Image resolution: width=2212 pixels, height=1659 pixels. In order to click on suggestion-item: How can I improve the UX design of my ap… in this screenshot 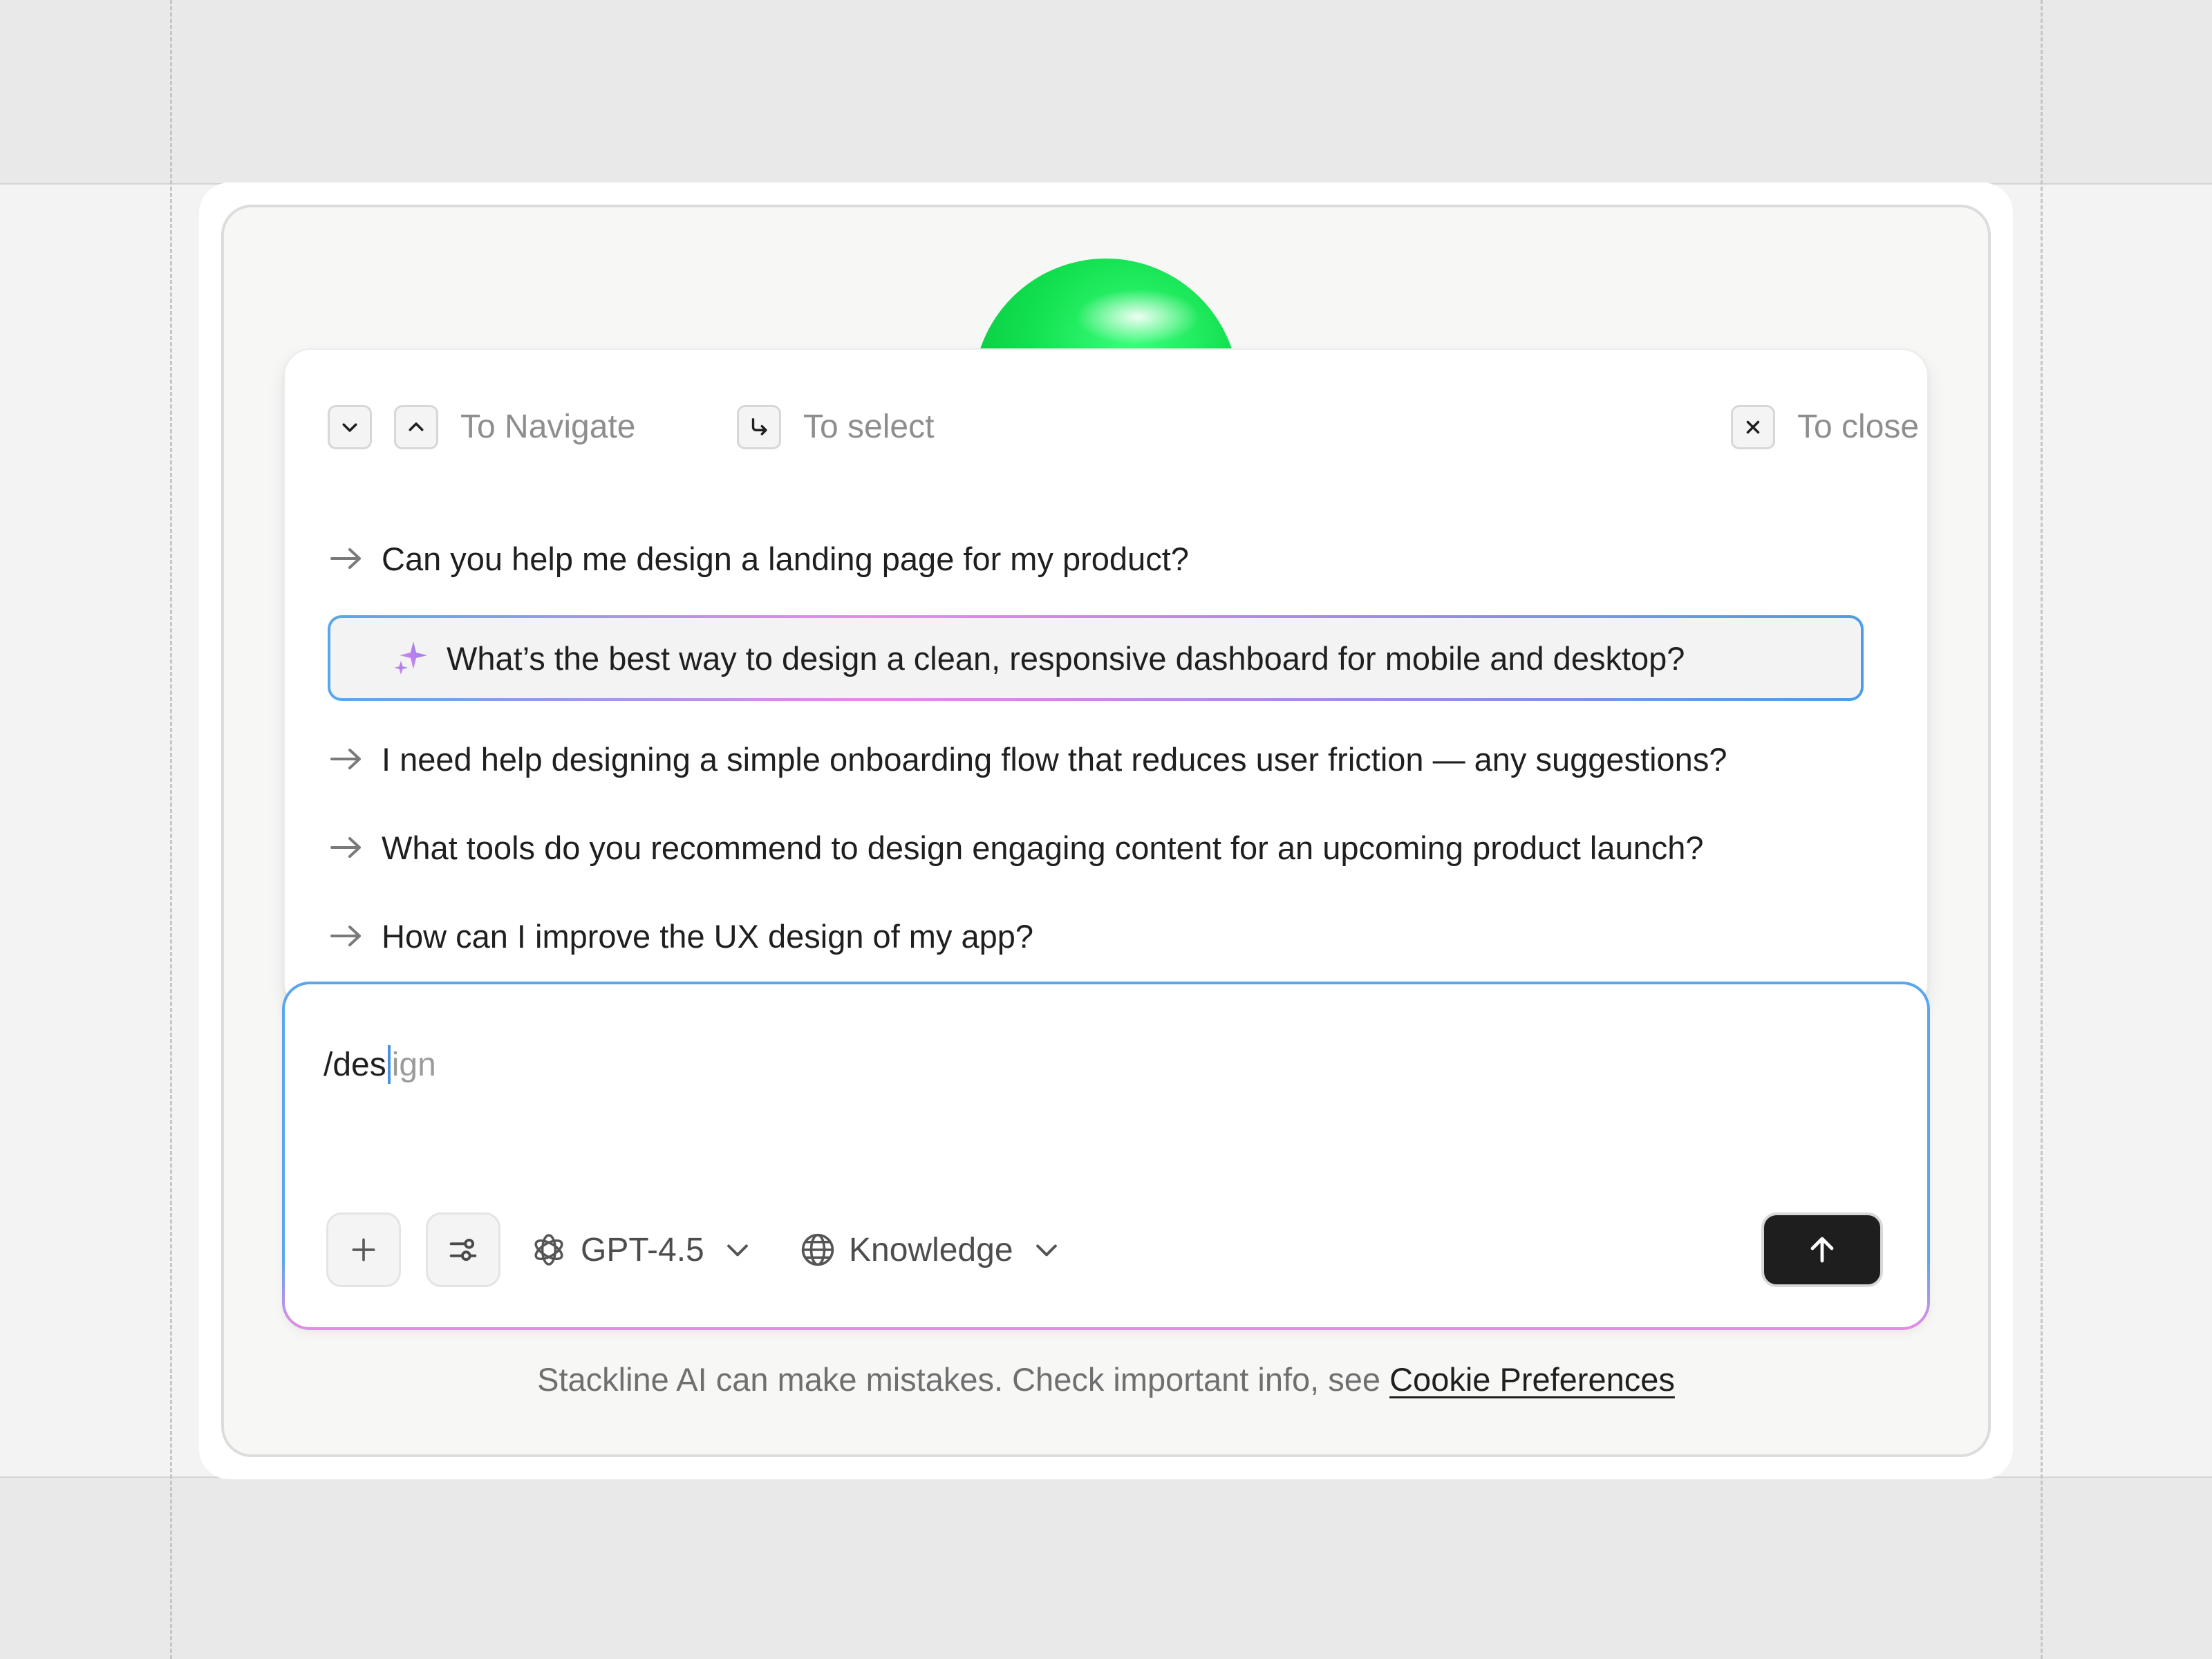, I will do `click(680, 936)`.